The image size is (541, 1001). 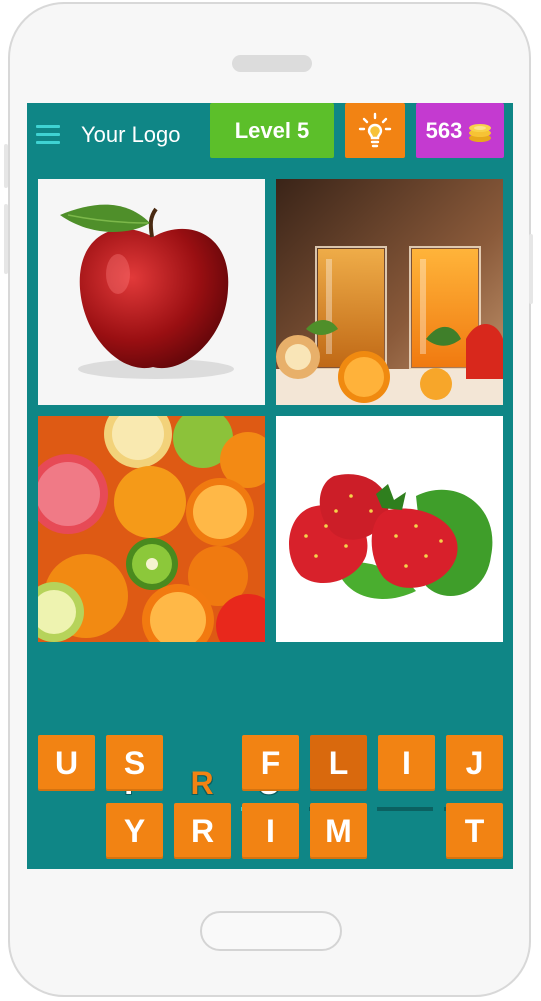 I want to click on lightbulb-icon, so click(x=375, y=129).